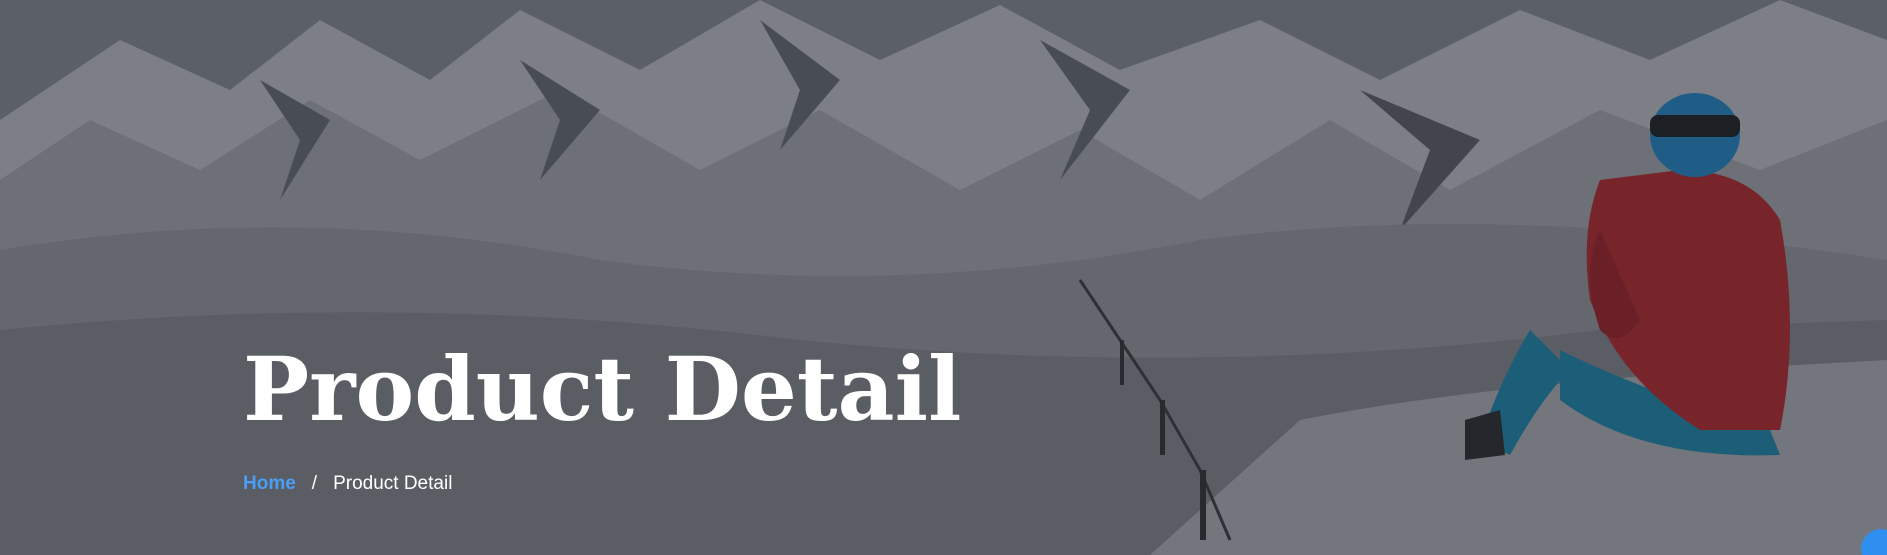  Describe the element at coordinates (393, 483) in the screenshot. I see `breadcrumb-current-page: Product Detail` at that location.